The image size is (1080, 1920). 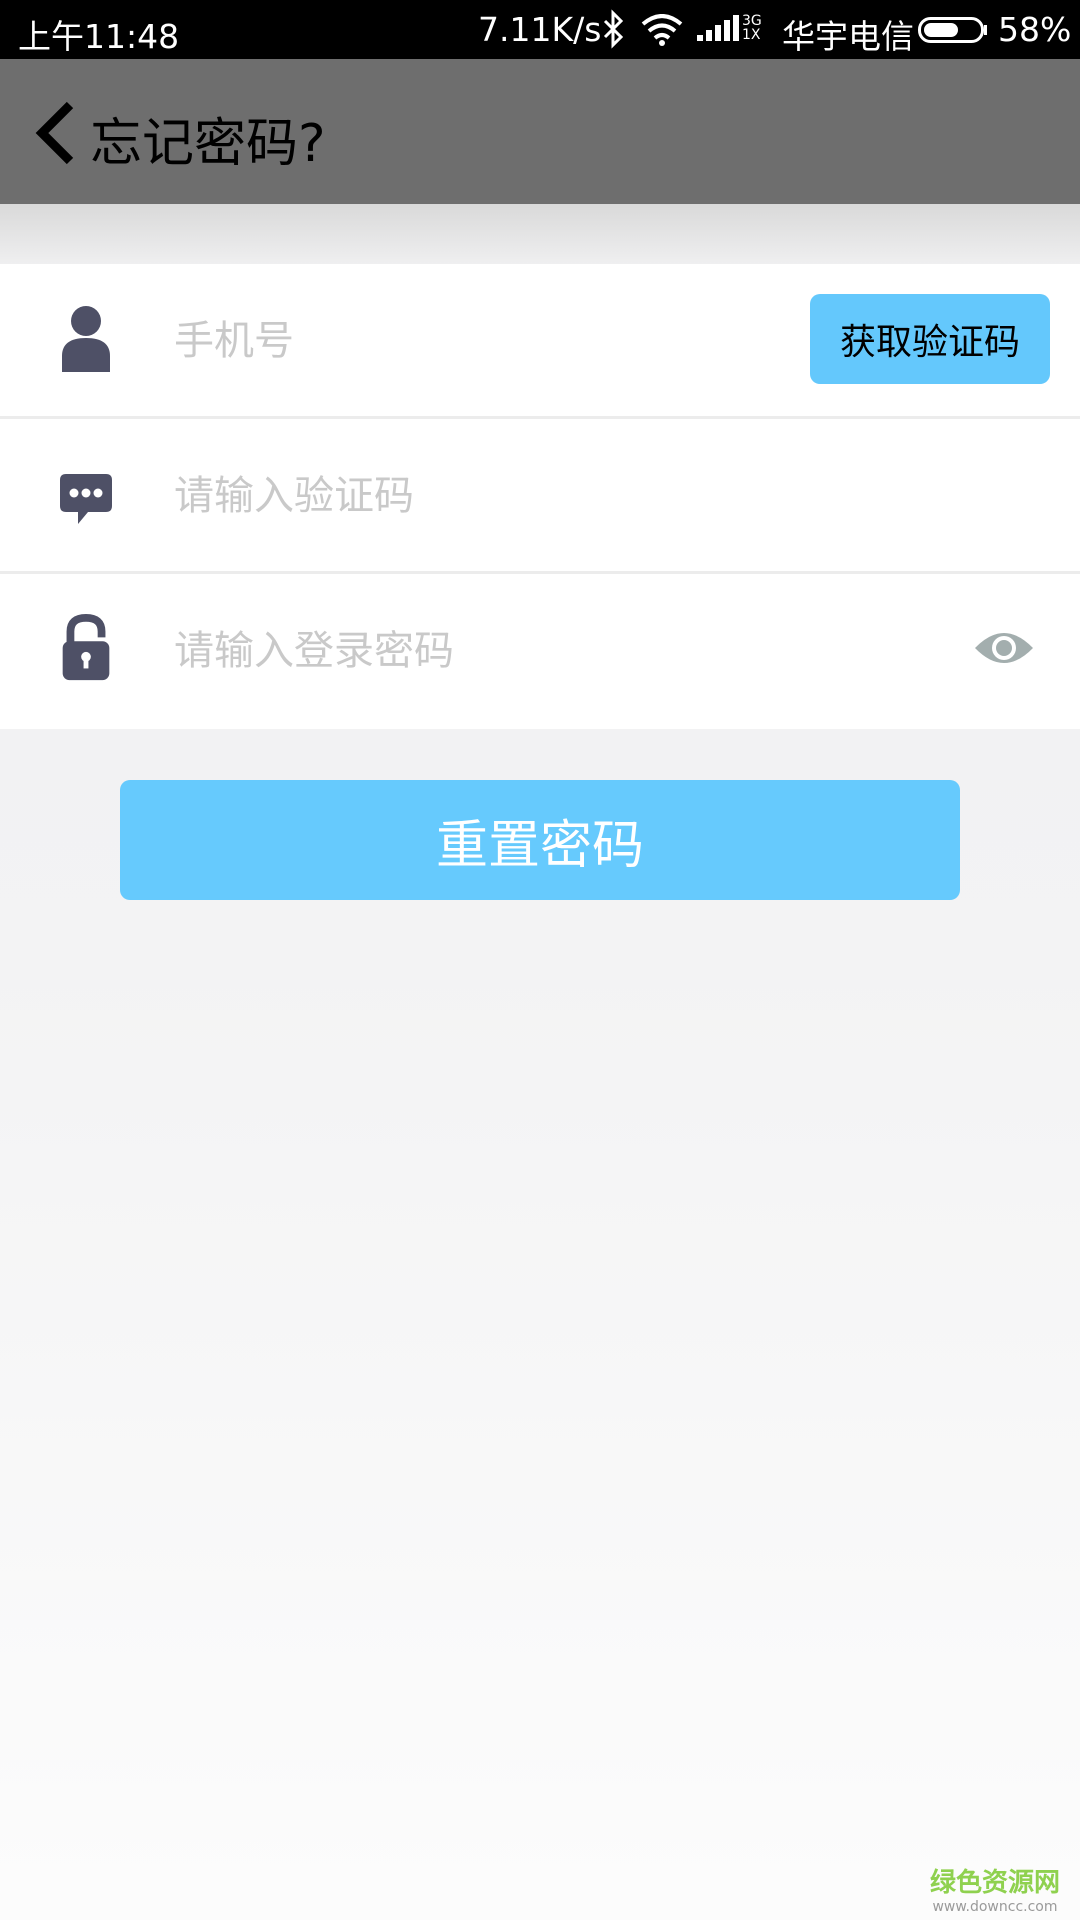 I want to click on user-icon, so click(x=86, y=339).